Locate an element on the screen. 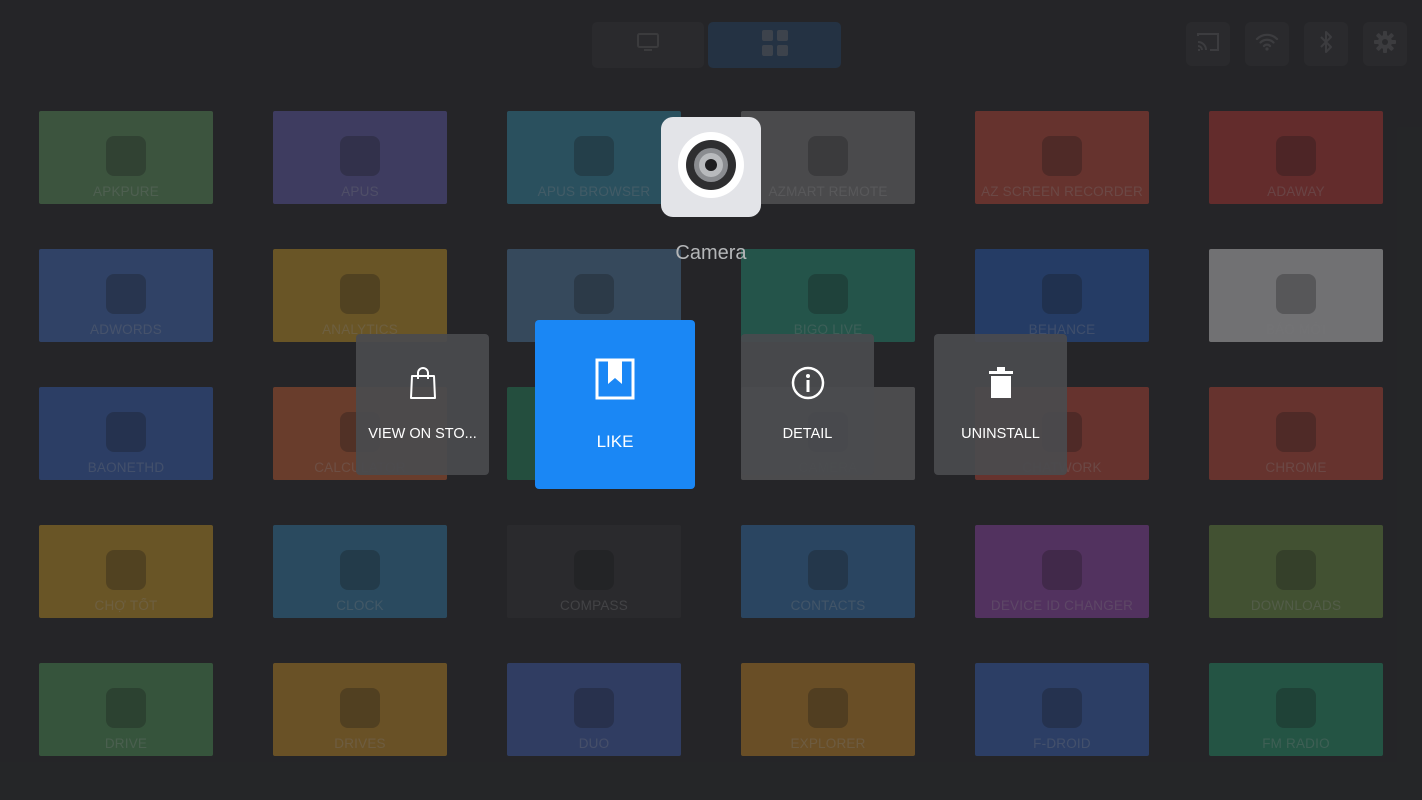 The width and height of the screenshot is (1422, 800). settings-button is located at coordinates (1385, 44).